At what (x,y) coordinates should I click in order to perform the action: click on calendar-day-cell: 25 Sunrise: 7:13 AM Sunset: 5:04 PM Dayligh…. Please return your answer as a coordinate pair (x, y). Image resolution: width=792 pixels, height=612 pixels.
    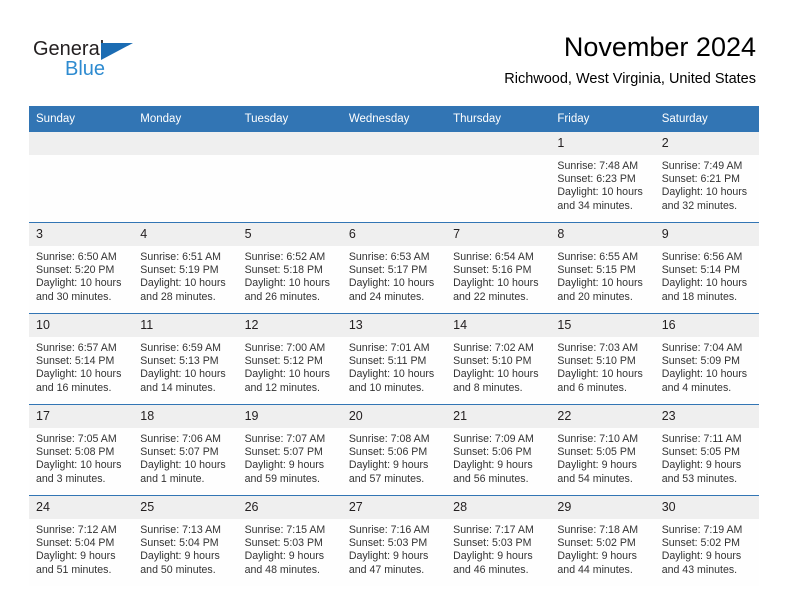
    Looking at the image, I should click on (185, 540).